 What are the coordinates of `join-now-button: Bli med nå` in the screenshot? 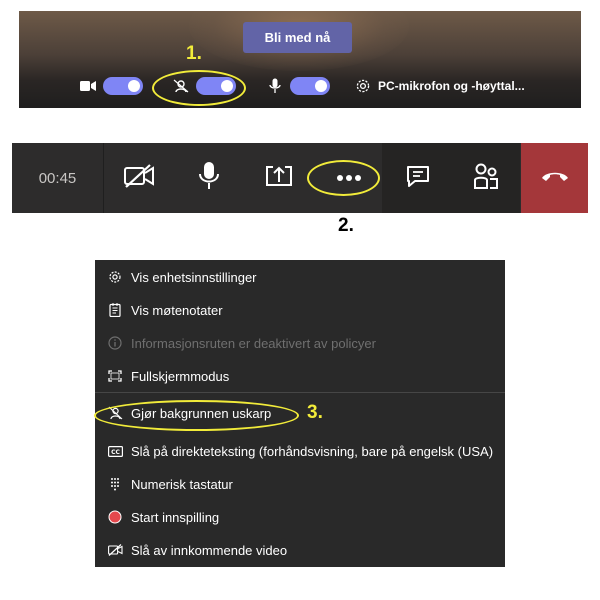 It's located at (297, 37).